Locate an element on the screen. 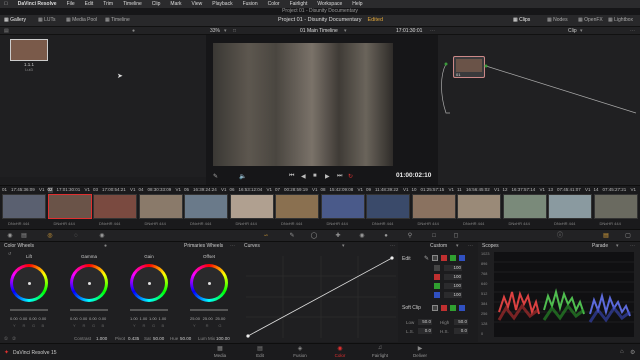 This screenshot has width=640, height=360. timeline-name: 01 Main Timeline is located at coordinates (319, 31).